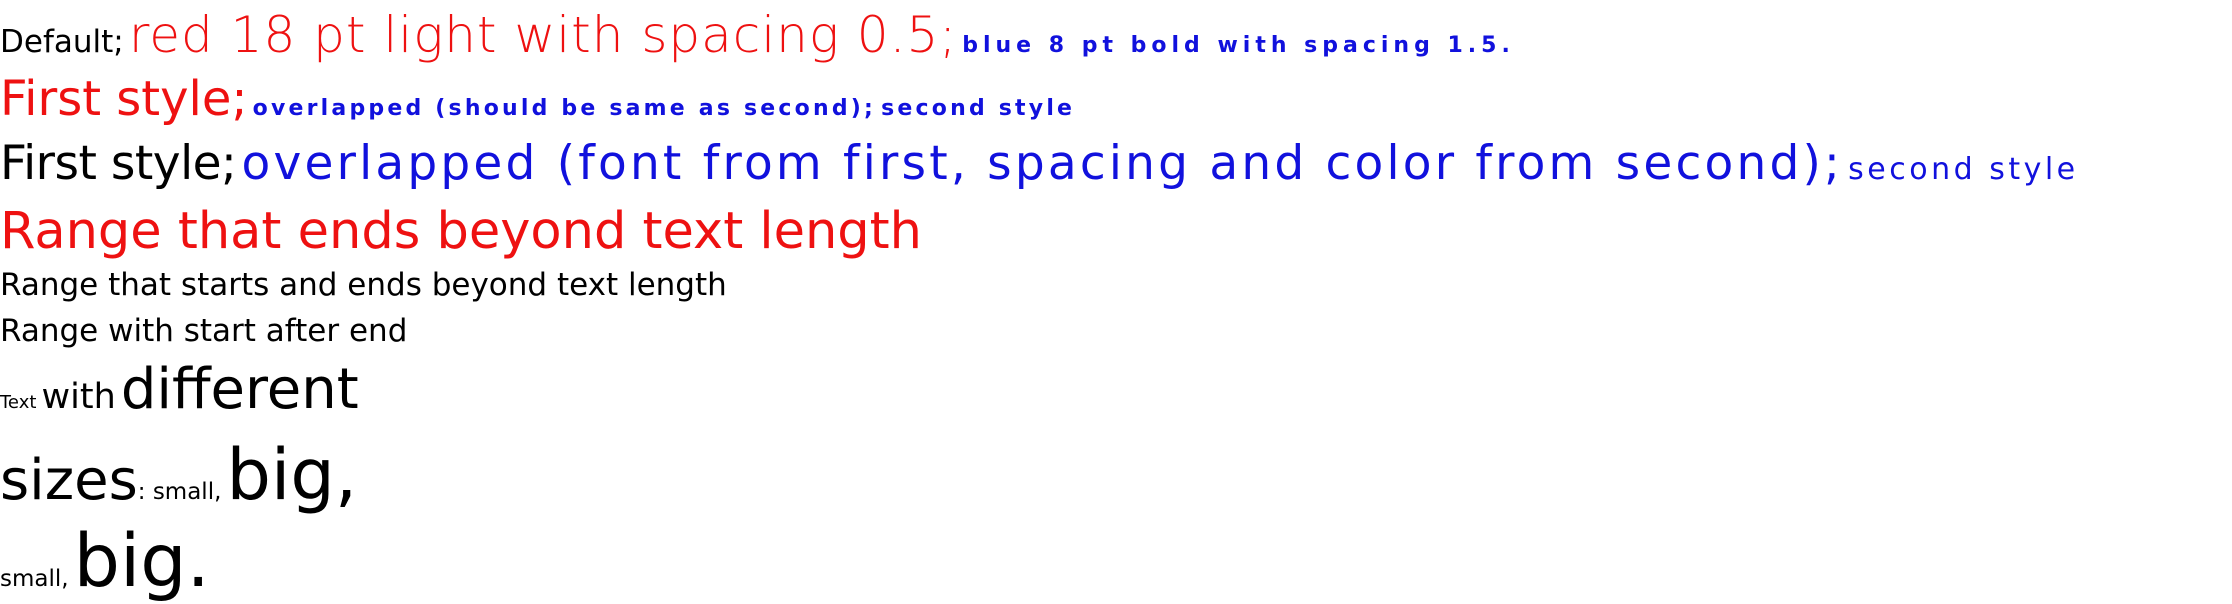 The height and width of the screenshot is (604, 2232). I want to click on red-18pt-light-text: red 18 pt light with spacing 0.5;, so click(543, 35).